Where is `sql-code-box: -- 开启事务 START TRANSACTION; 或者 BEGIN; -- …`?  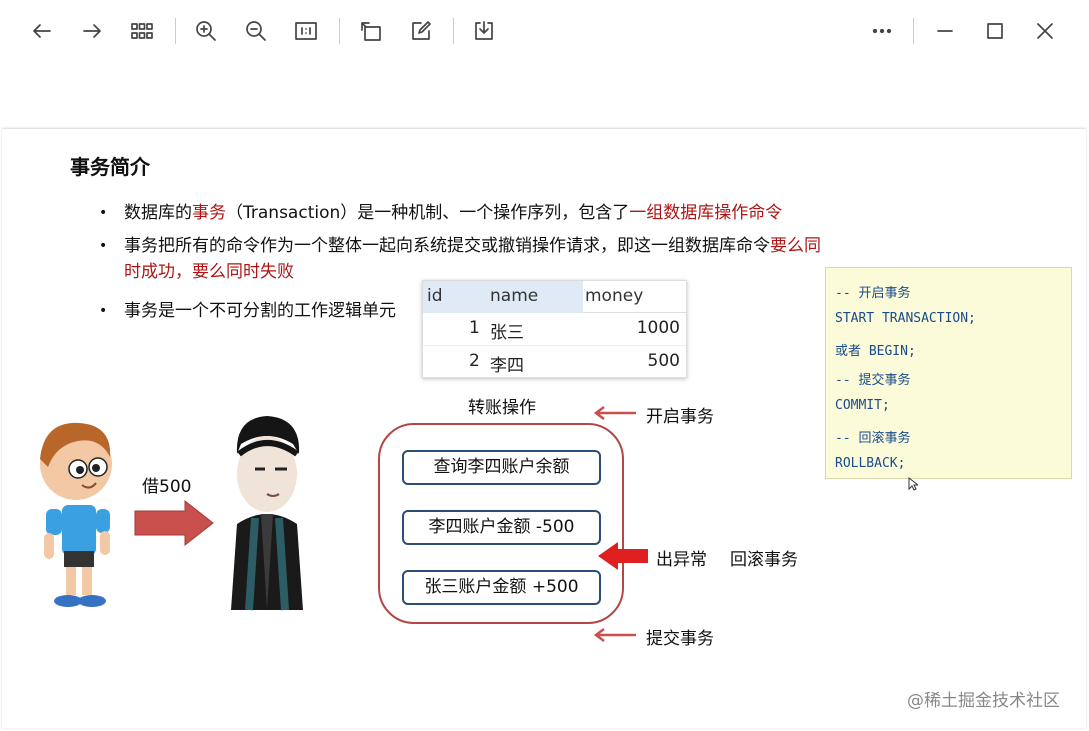 sql-code-box: -- 开启事务 START TRANSACTION; 或者 BEGIN; -- … is located at coordinates (948, 373).